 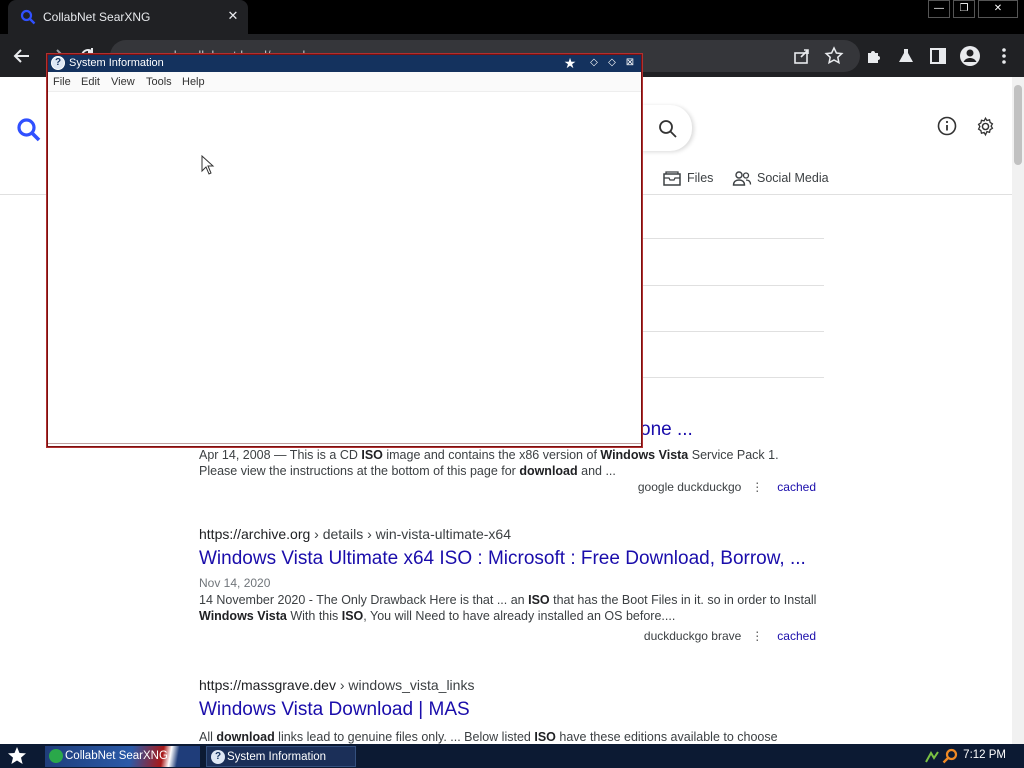 I want to click on window-title: System Information, so click(x=116, y=63).